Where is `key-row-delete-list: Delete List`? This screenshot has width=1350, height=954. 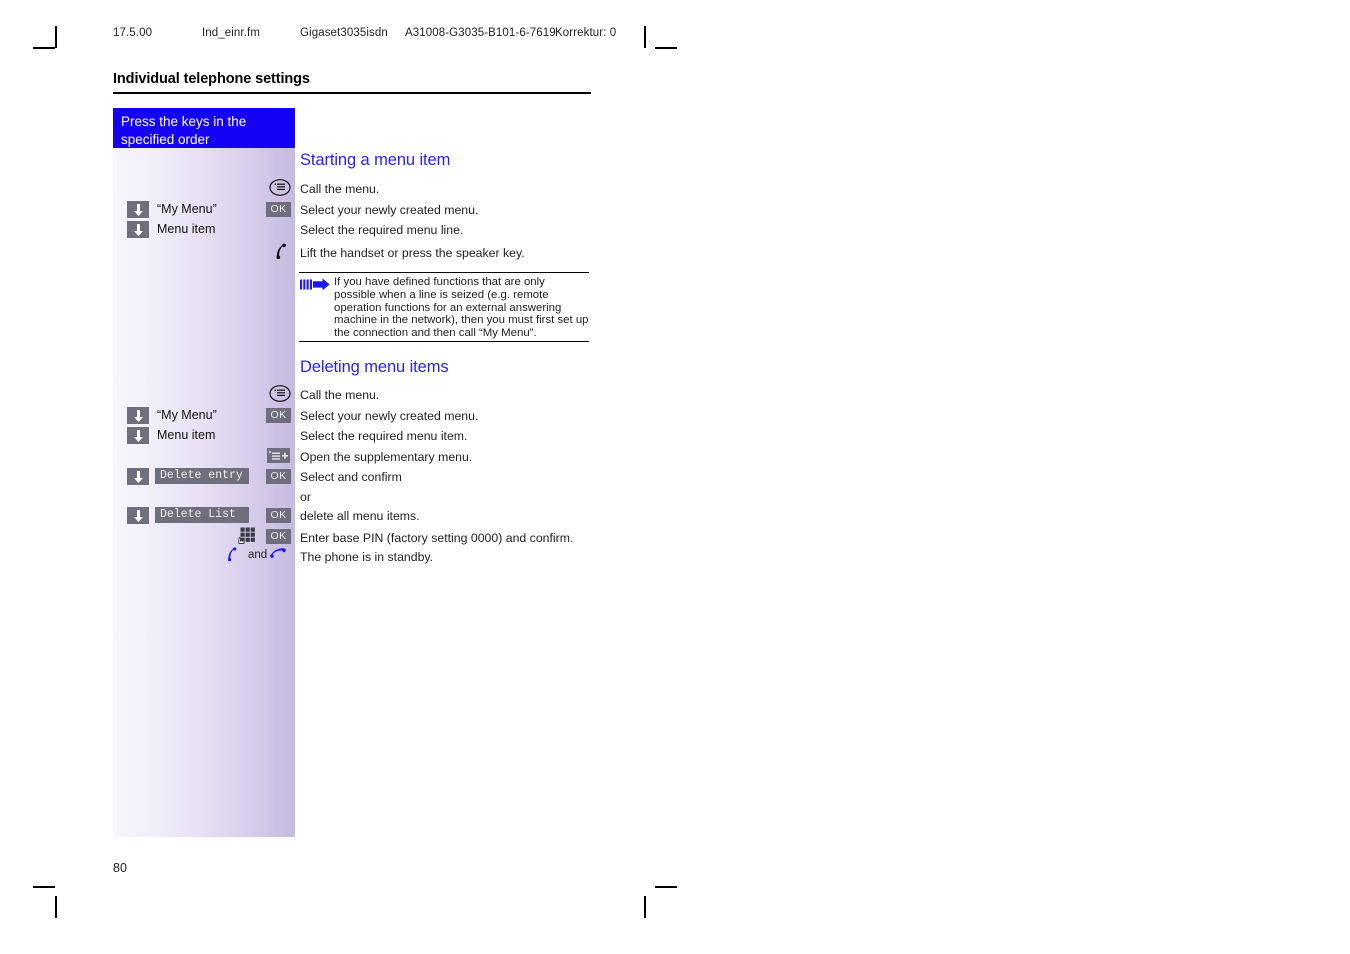 key-row-delete-list: Delete List is located at coordinates (207, 515).